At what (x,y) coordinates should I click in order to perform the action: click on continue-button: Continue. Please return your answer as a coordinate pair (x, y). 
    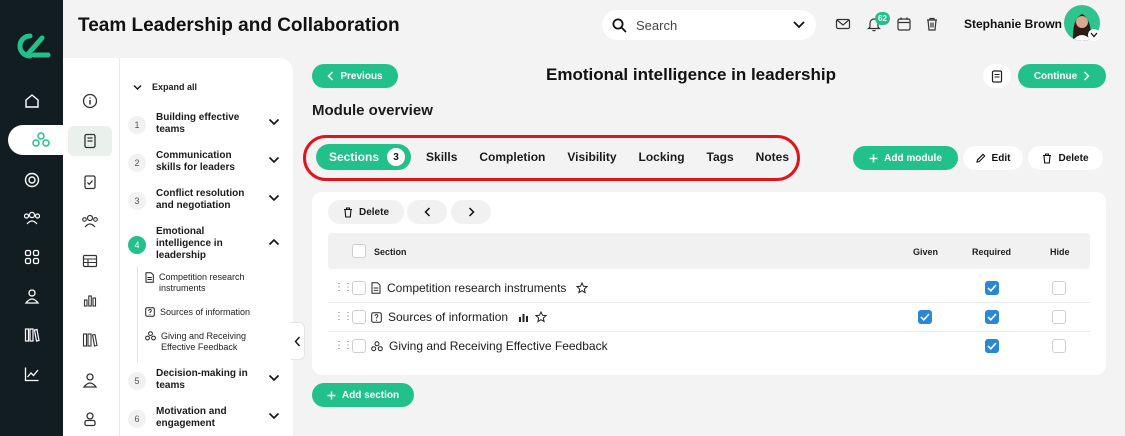
    Looking at the image, I should click on (1062, 76).